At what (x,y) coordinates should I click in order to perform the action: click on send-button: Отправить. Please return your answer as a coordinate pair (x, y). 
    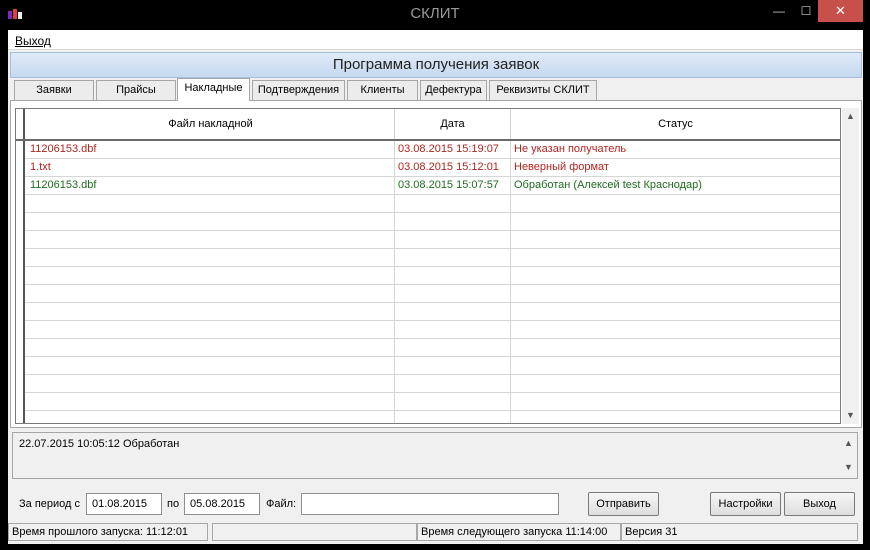
    Looking at the image, I should click on (623, 504).